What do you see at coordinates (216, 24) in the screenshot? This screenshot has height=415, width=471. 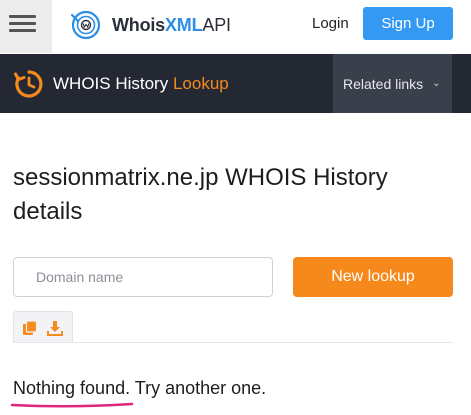 I see `logo-text-api: API` at bounding box center [216, 24].